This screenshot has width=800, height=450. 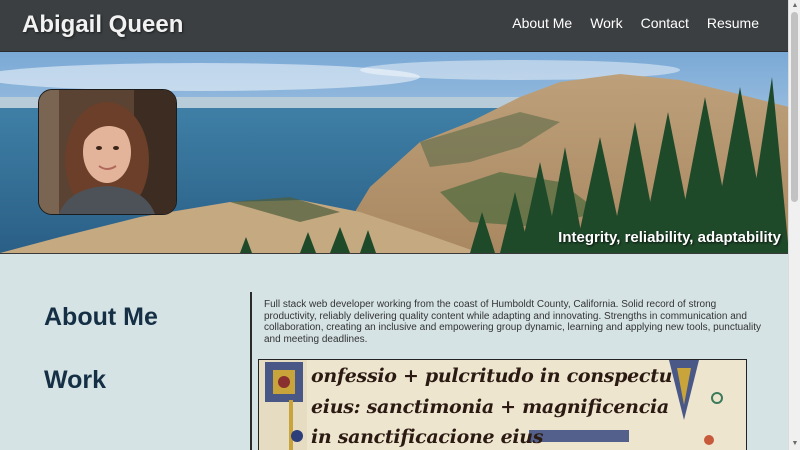 What do you see at coordinates (490, 407) in the screenshot?
I see `manuscript-line-2: eius: sanctimonia + magnificencia` at bounding box center [490, 407].